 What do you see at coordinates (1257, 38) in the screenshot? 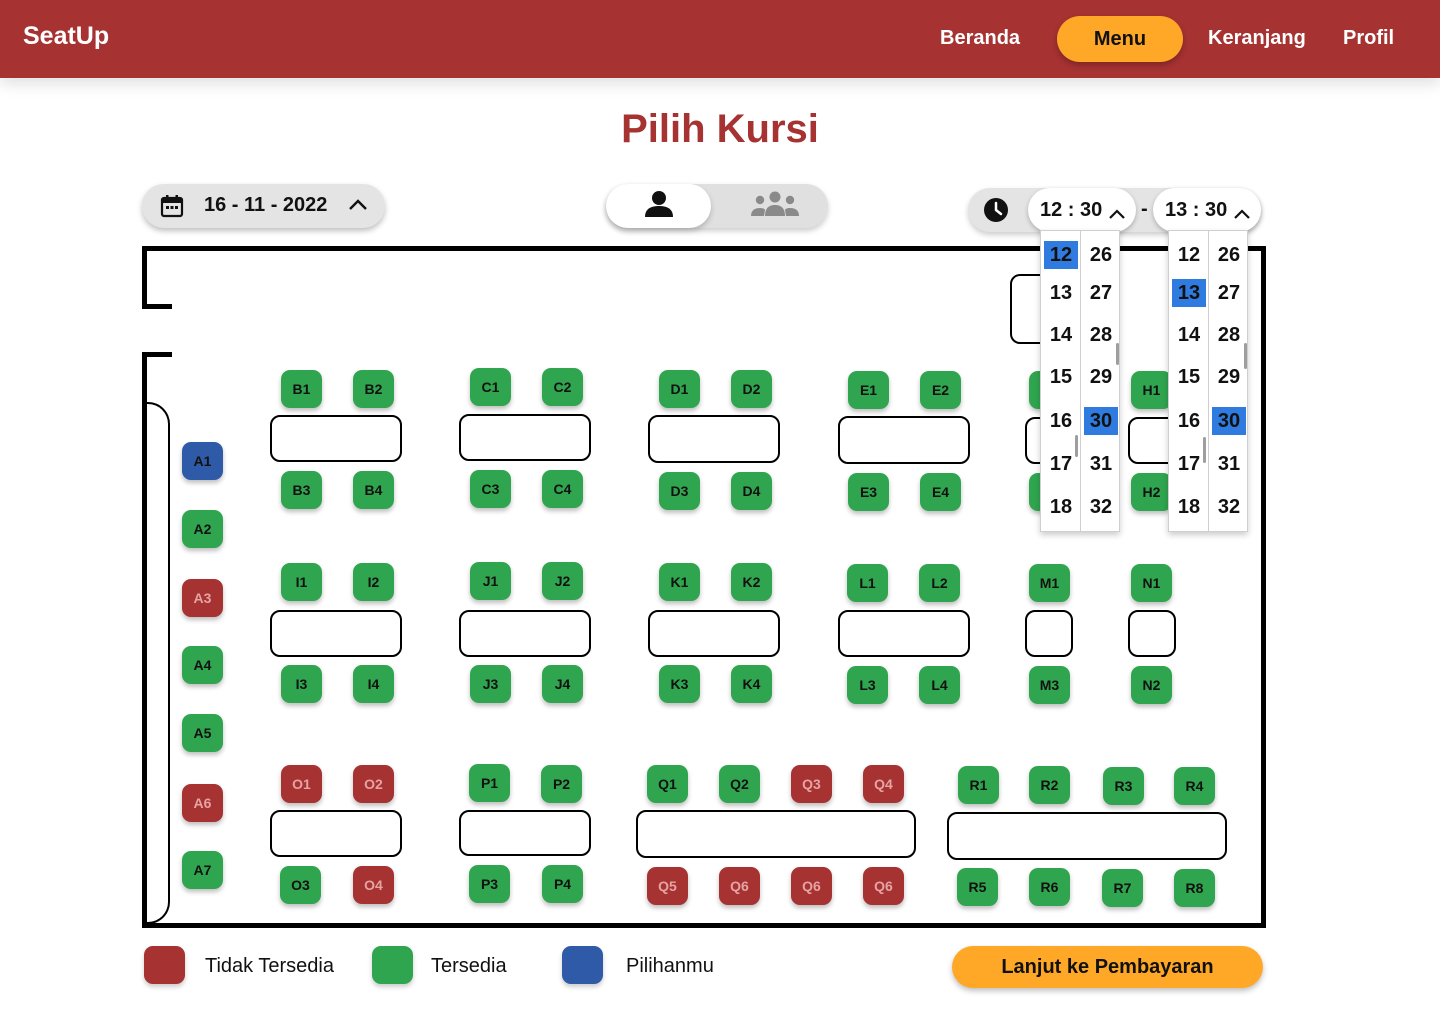
I see `nav-keranjang: Keranjang` at bounding box center [1257, 38].